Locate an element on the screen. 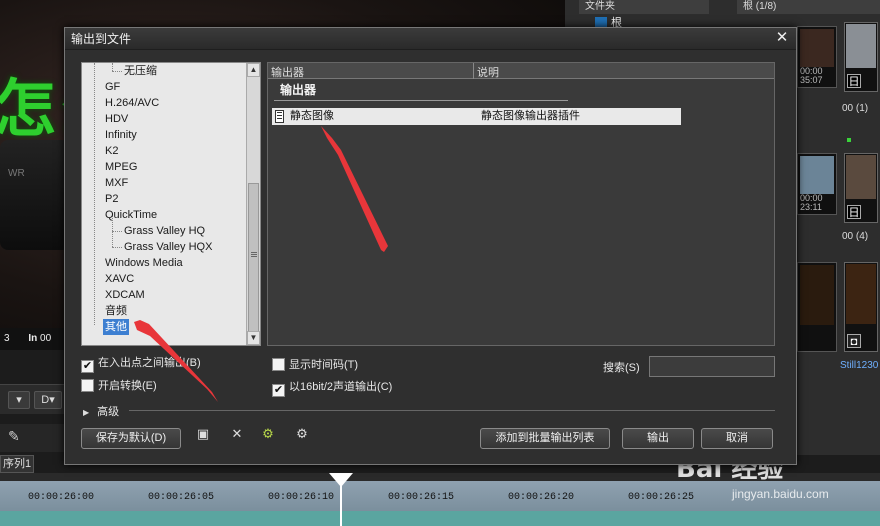 The height and width of the screenshot is (526, 880). timeline-sequence-tab: 序列1 is located at coordinates (17, 464).